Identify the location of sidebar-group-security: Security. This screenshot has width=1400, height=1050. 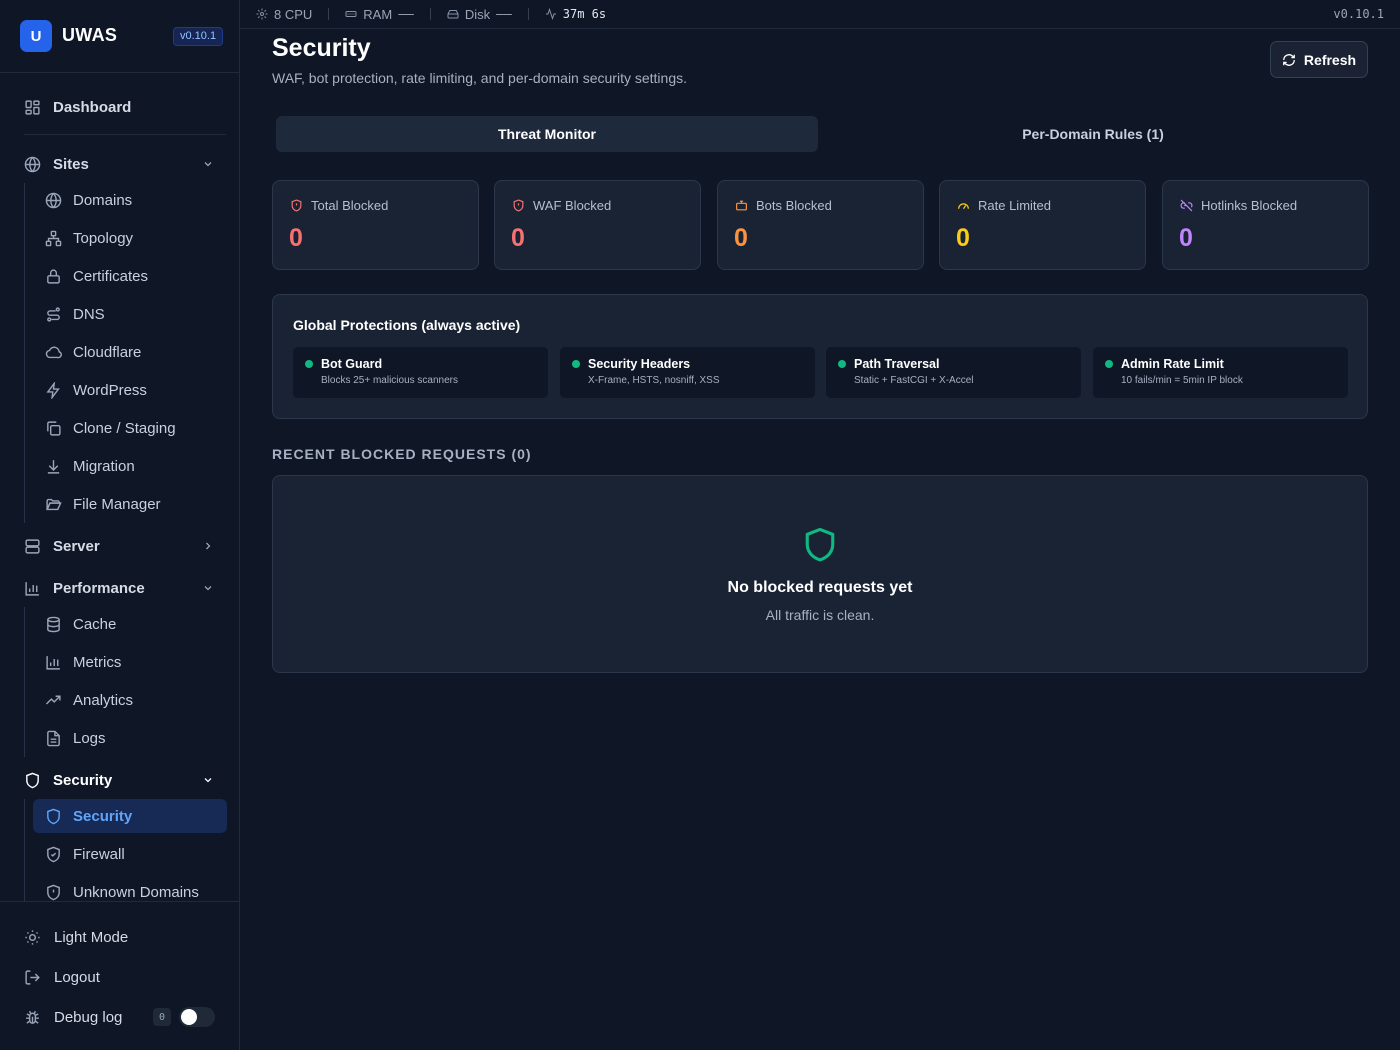
(124, 780).